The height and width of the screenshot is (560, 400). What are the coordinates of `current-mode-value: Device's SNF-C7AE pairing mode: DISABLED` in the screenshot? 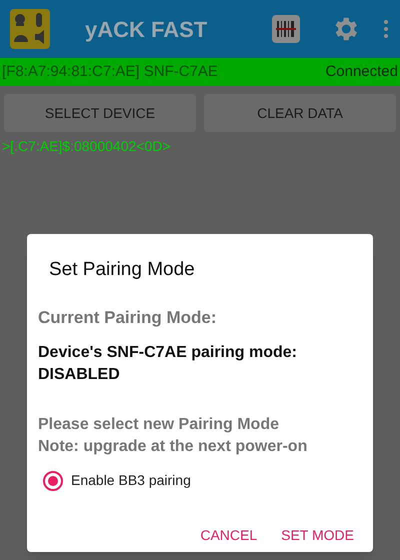 It's located at (168, 364).